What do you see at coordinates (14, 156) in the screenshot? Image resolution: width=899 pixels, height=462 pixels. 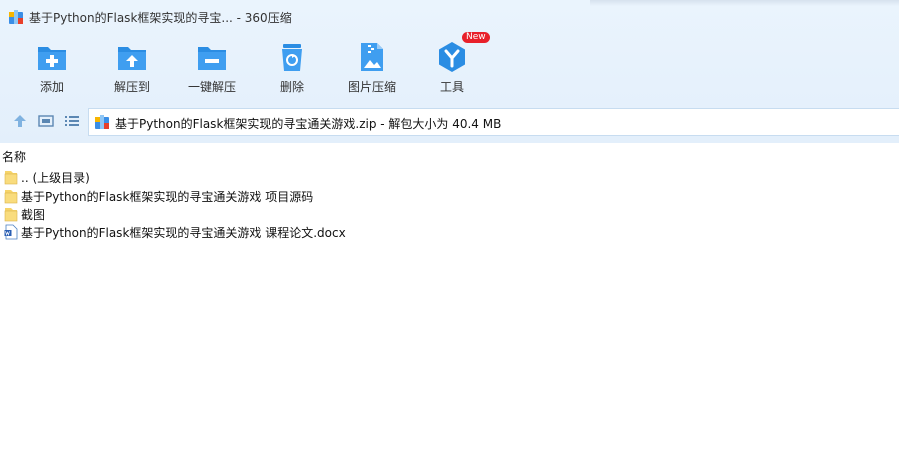 I see `name-column-header: 名称` at bounding box center [14, 156].